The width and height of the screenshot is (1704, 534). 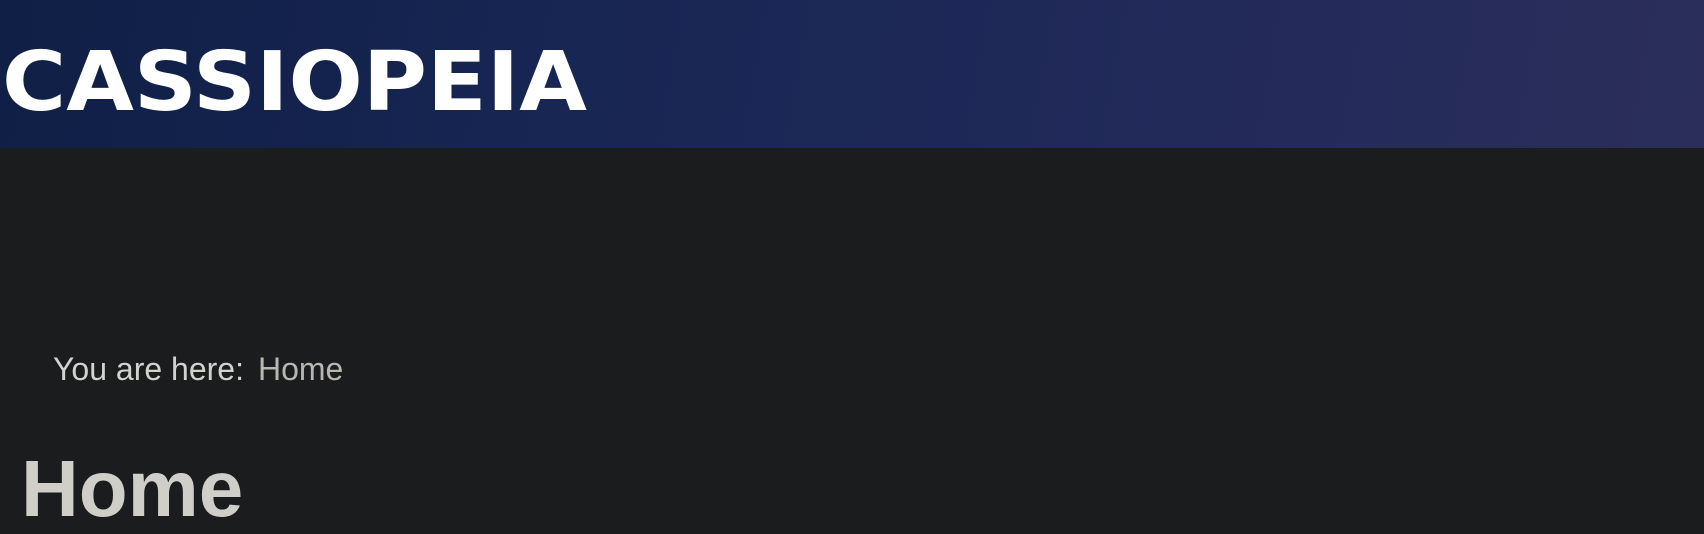 I want to click on breadcrumb-current-page: Home, so click(x=300, y=369).